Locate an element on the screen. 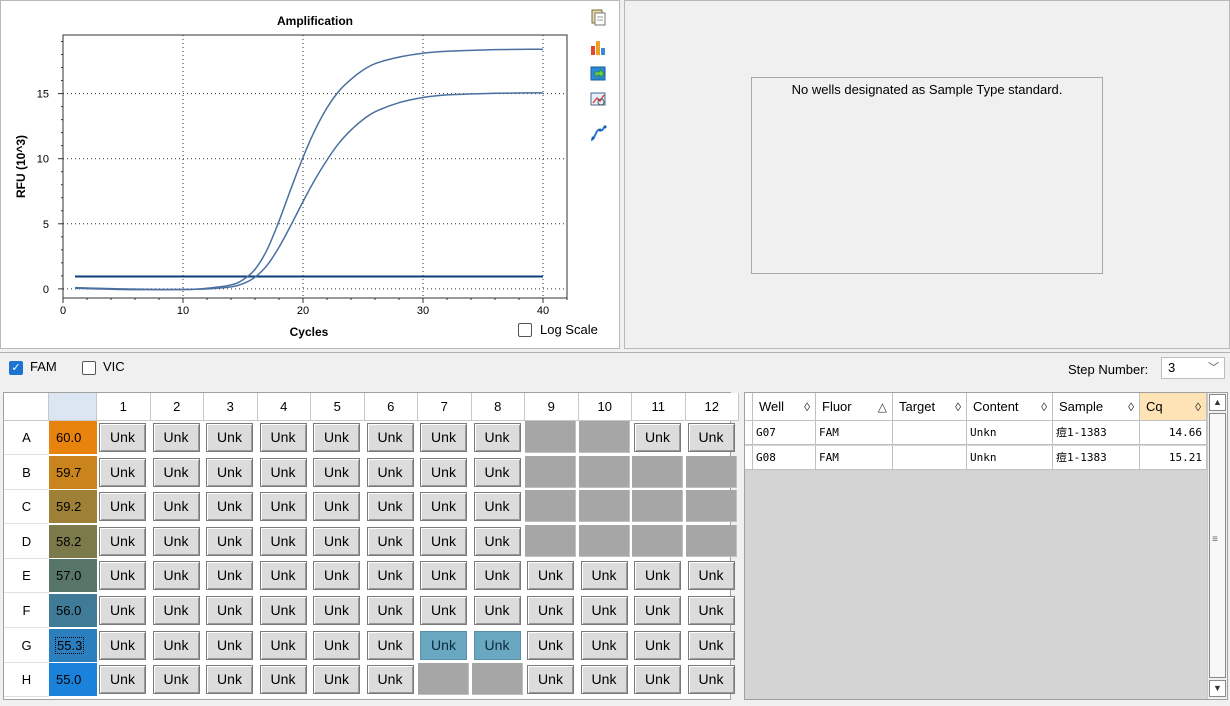 This screenshot has width=1230, height=706. column-header: 11 is located at coordinates (659, 407).